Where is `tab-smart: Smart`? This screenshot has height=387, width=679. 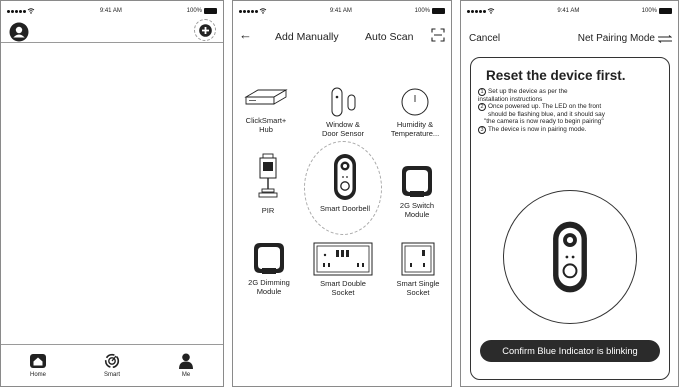 tab-smart: Smart is located at coordinates (112, 365).